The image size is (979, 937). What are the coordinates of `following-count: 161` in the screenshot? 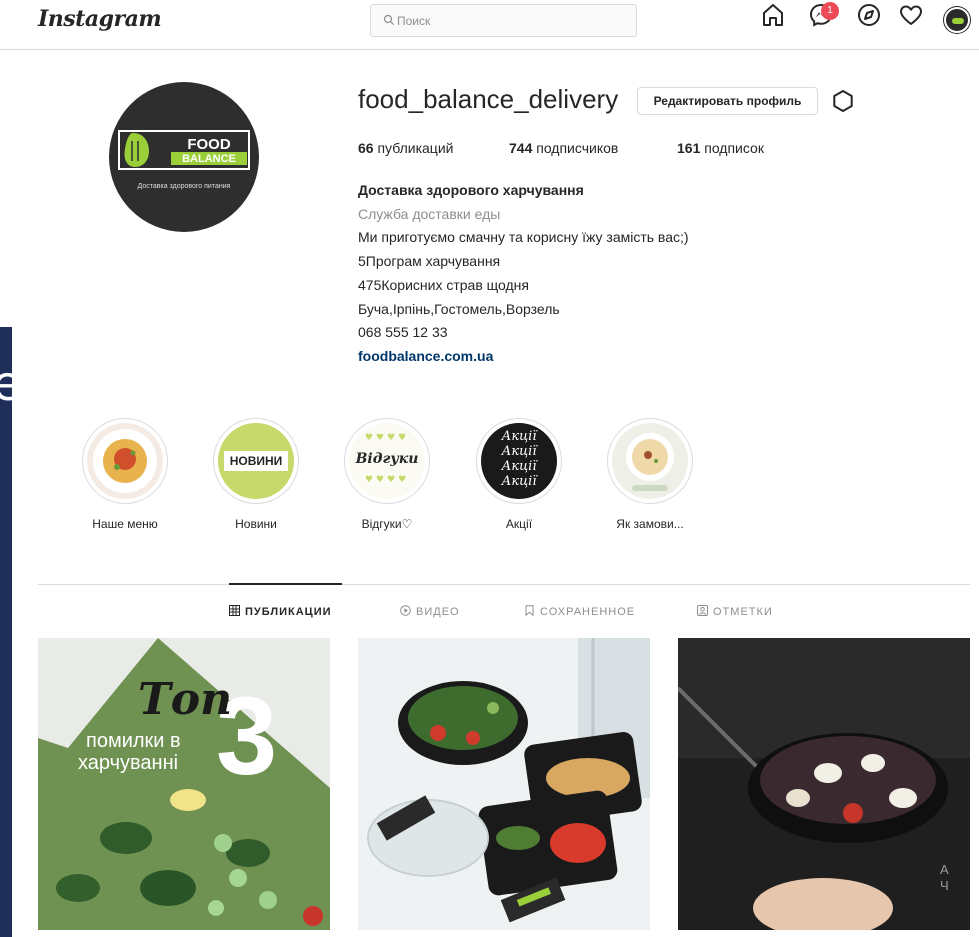 It's located at (689, 148).